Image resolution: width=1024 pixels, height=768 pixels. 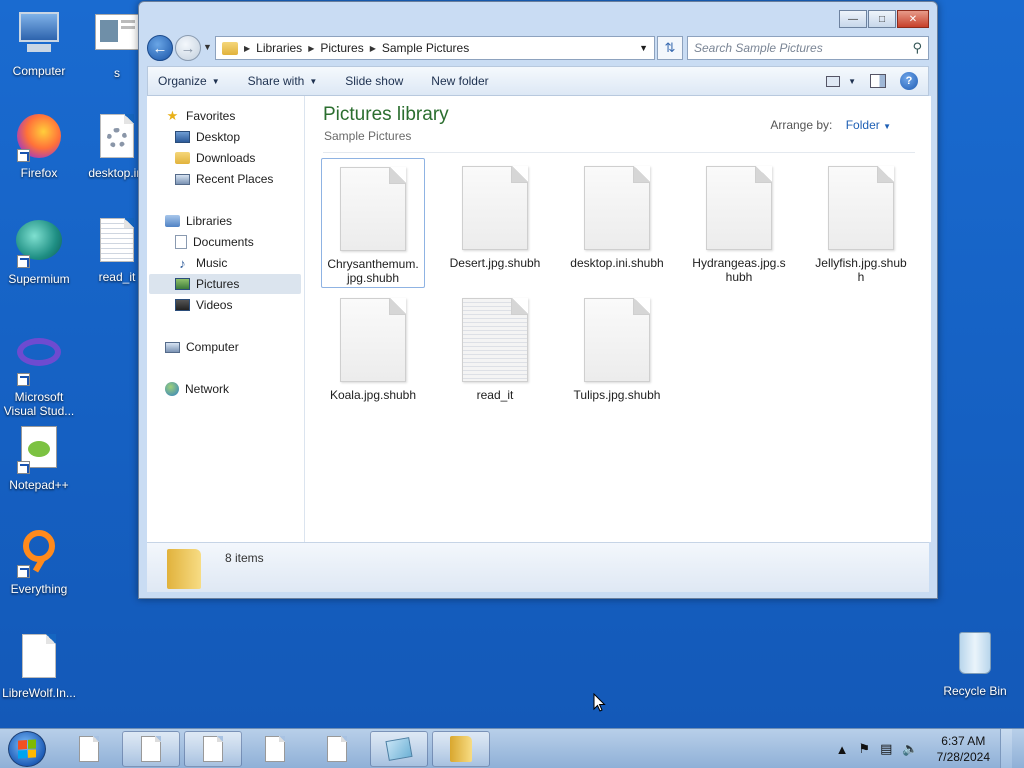 I want to click on help-button: ?, so click(x=909, y=81).